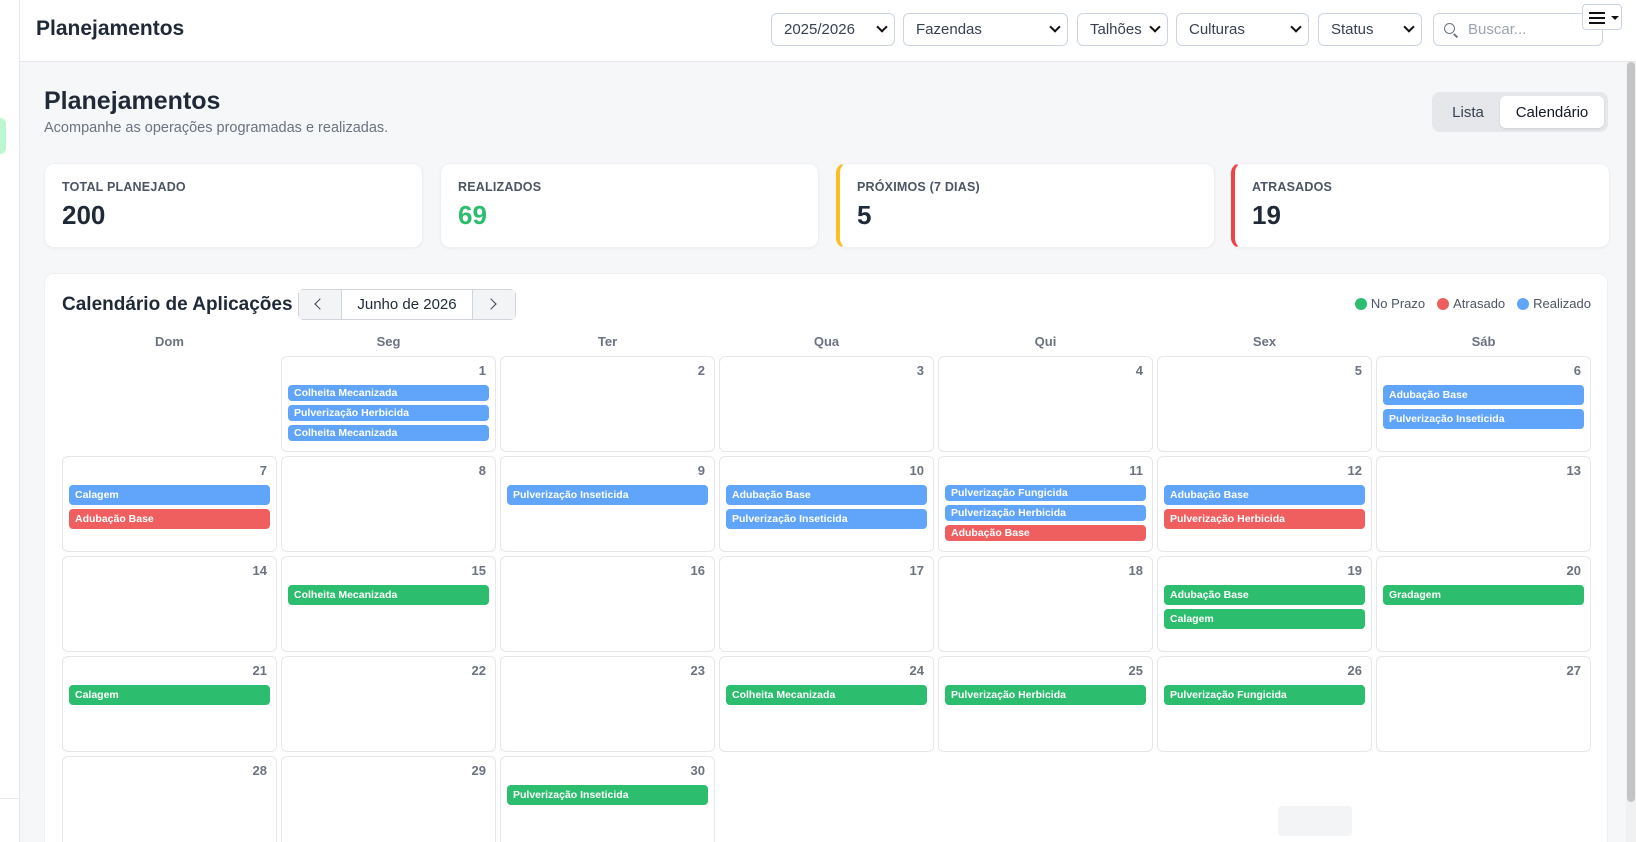 The width and height of the screenshot is (1636, 842). I want to click on calendar-day-cell: 25 Pulverização Herbicida, so click(1045, 704).